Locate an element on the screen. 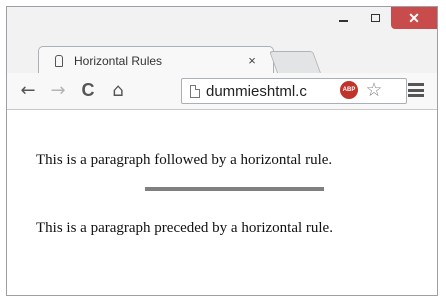 This screenshot has height=303, width=446. maximize-button is located at coordinates (375, 18).